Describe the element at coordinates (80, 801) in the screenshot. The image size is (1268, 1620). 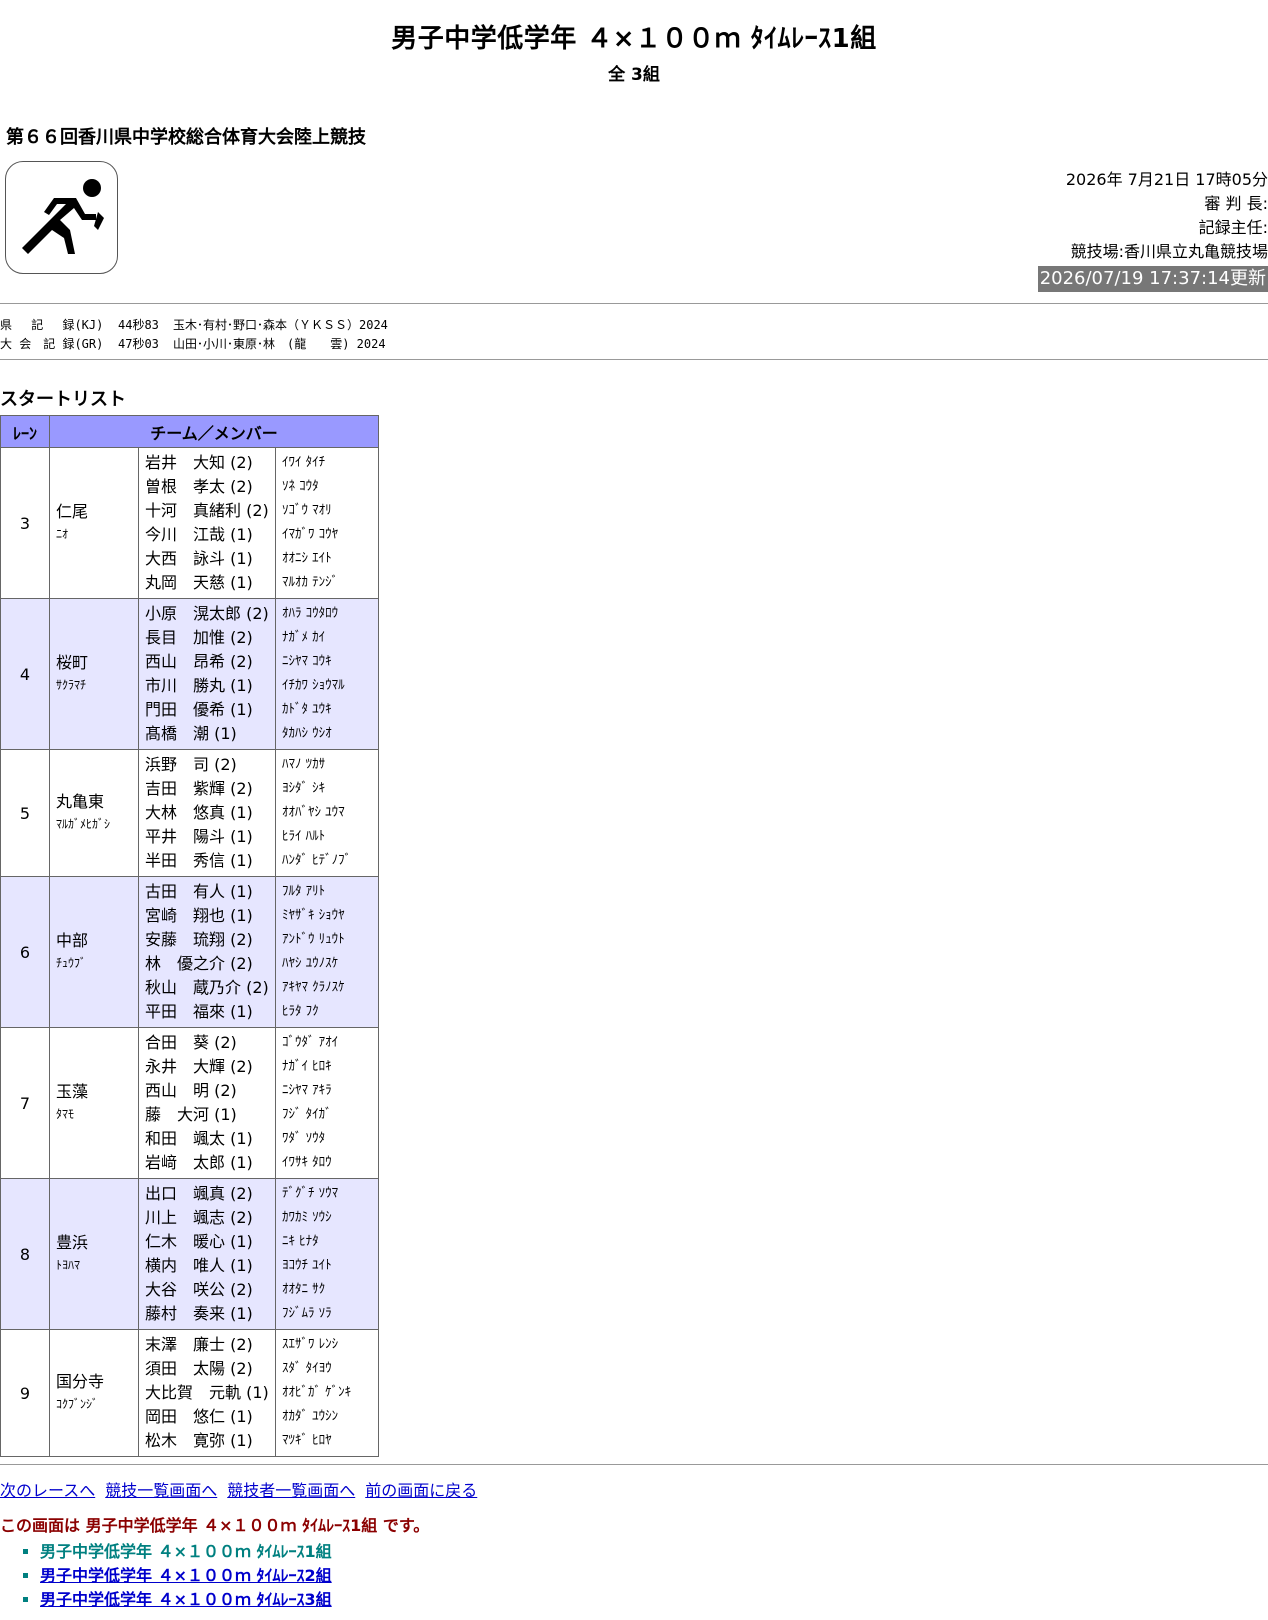
I see `team-name: 丸亀東` at that location.